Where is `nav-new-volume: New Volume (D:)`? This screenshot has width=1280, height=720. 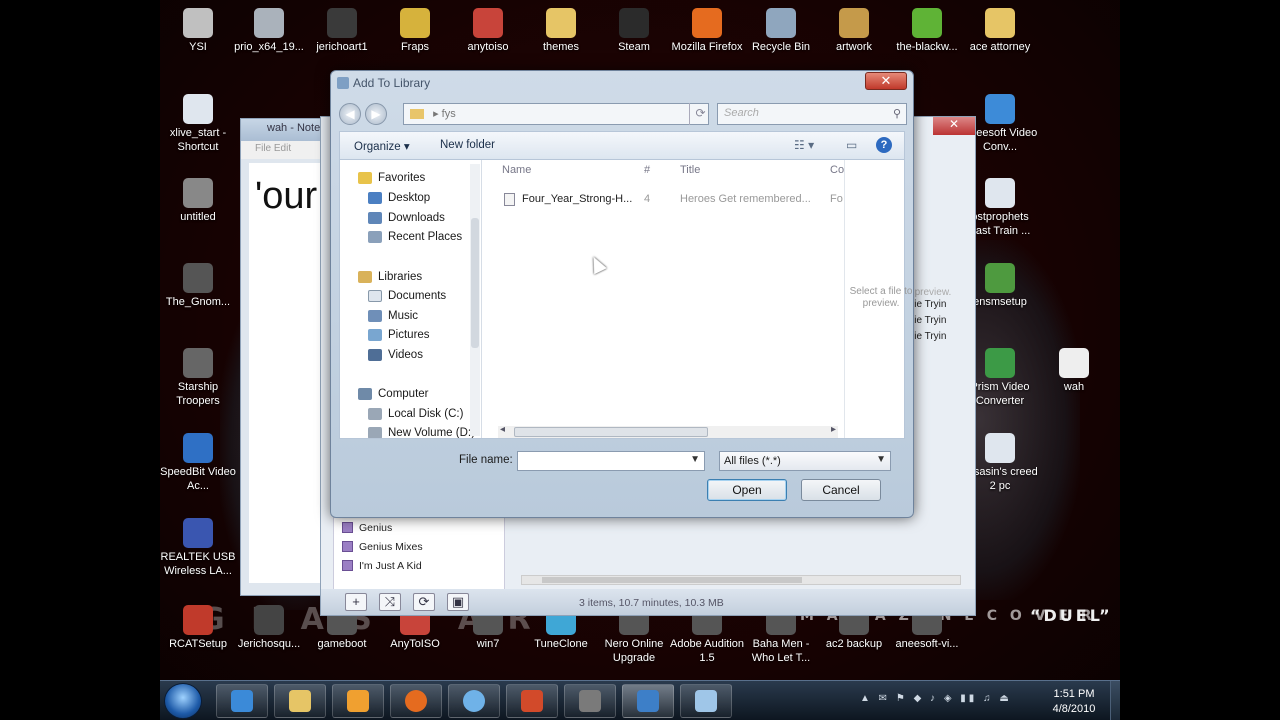
nav-new-volume: New Volume (D:) is located at coordinates (421, 431).